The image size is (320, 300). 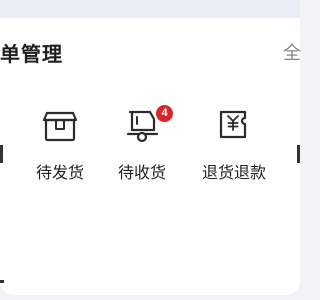 I want to click on top-strip, so click(x=150, y=9).